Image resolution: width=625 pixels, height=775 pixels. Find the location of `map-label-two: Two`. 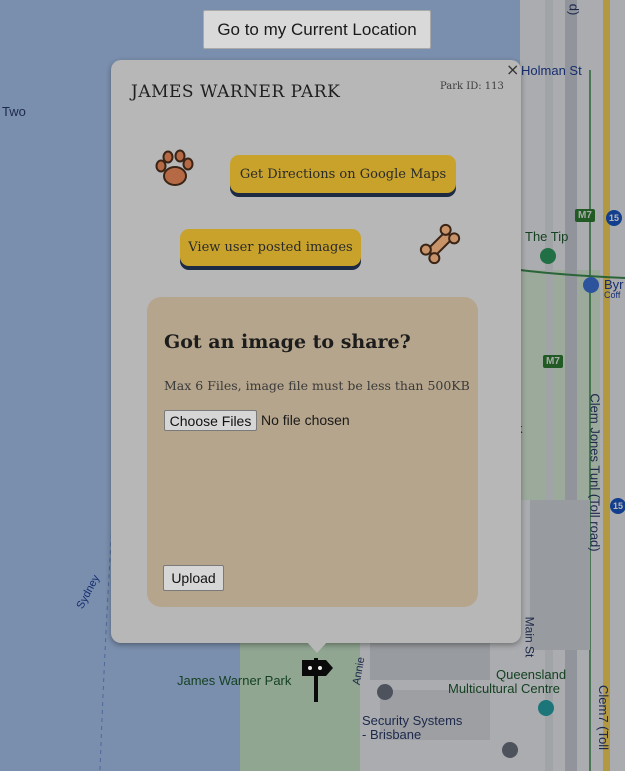

map-label-two: Two is located at coordinates (14, 111).